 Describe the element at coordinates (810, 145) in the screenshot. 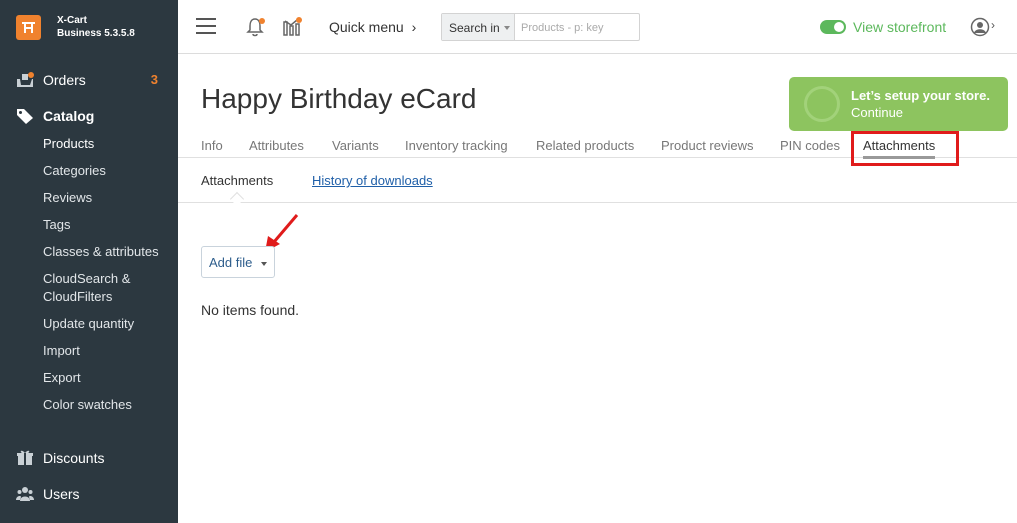

I see `tab-pin-codes: PIN codes` at that location.